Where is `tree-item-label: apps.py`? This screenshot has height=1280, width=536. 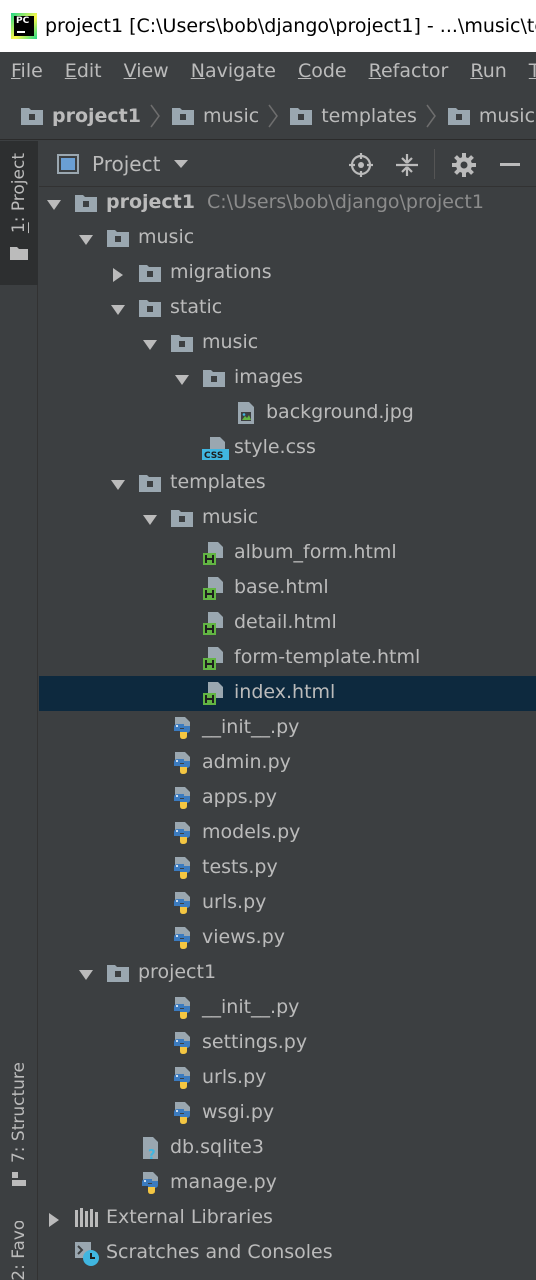 tree-item-label: apps.py is located at coordinates (239, 797).